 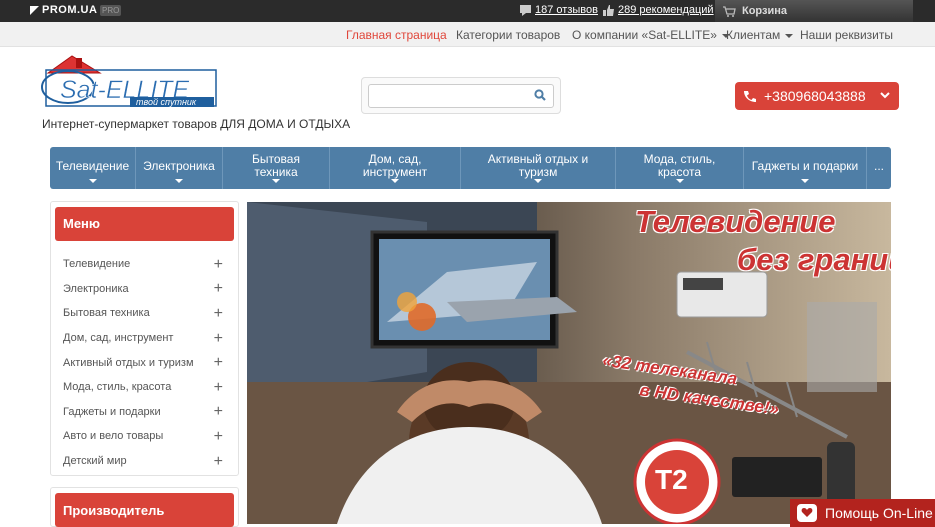 What do you see at coordinates (807, 513) in the screenshot?
I see `heart-chat-icon` at bounding box center [807, 513].